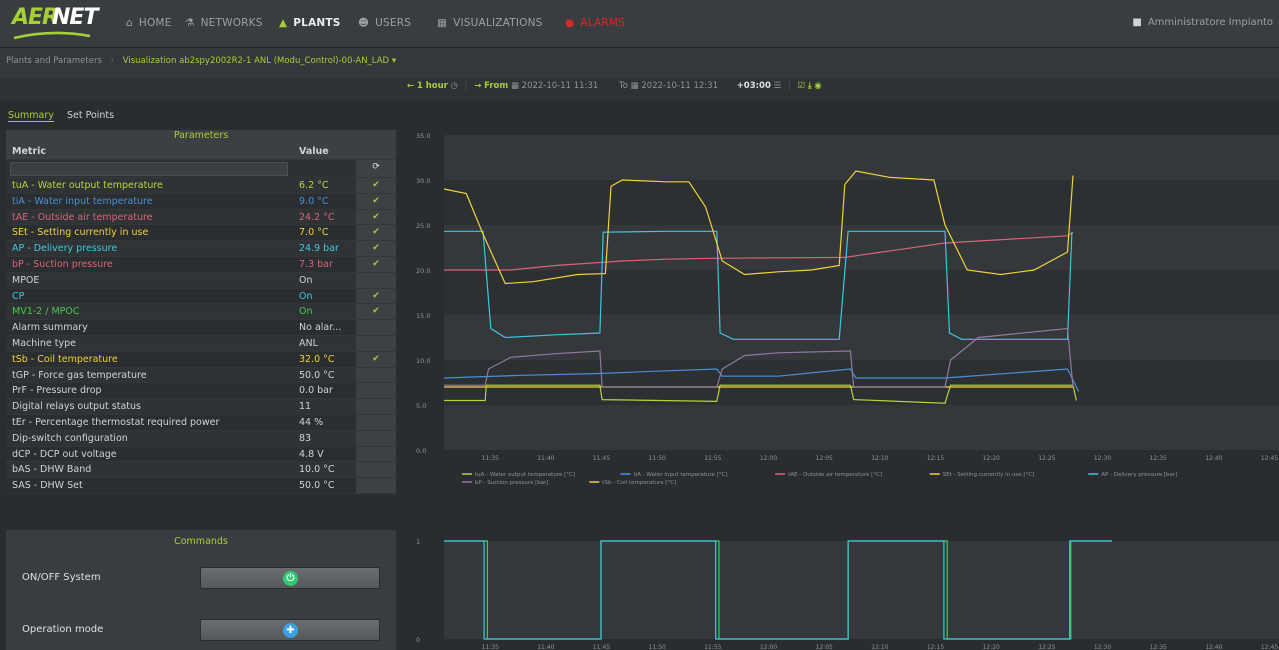 The width and height of the screenshot is (1279, 650). What do you see at coordinates (824, 458) in the screenshot?
I see `x-tick-label: 12:05` at bounding box center [824, 458].